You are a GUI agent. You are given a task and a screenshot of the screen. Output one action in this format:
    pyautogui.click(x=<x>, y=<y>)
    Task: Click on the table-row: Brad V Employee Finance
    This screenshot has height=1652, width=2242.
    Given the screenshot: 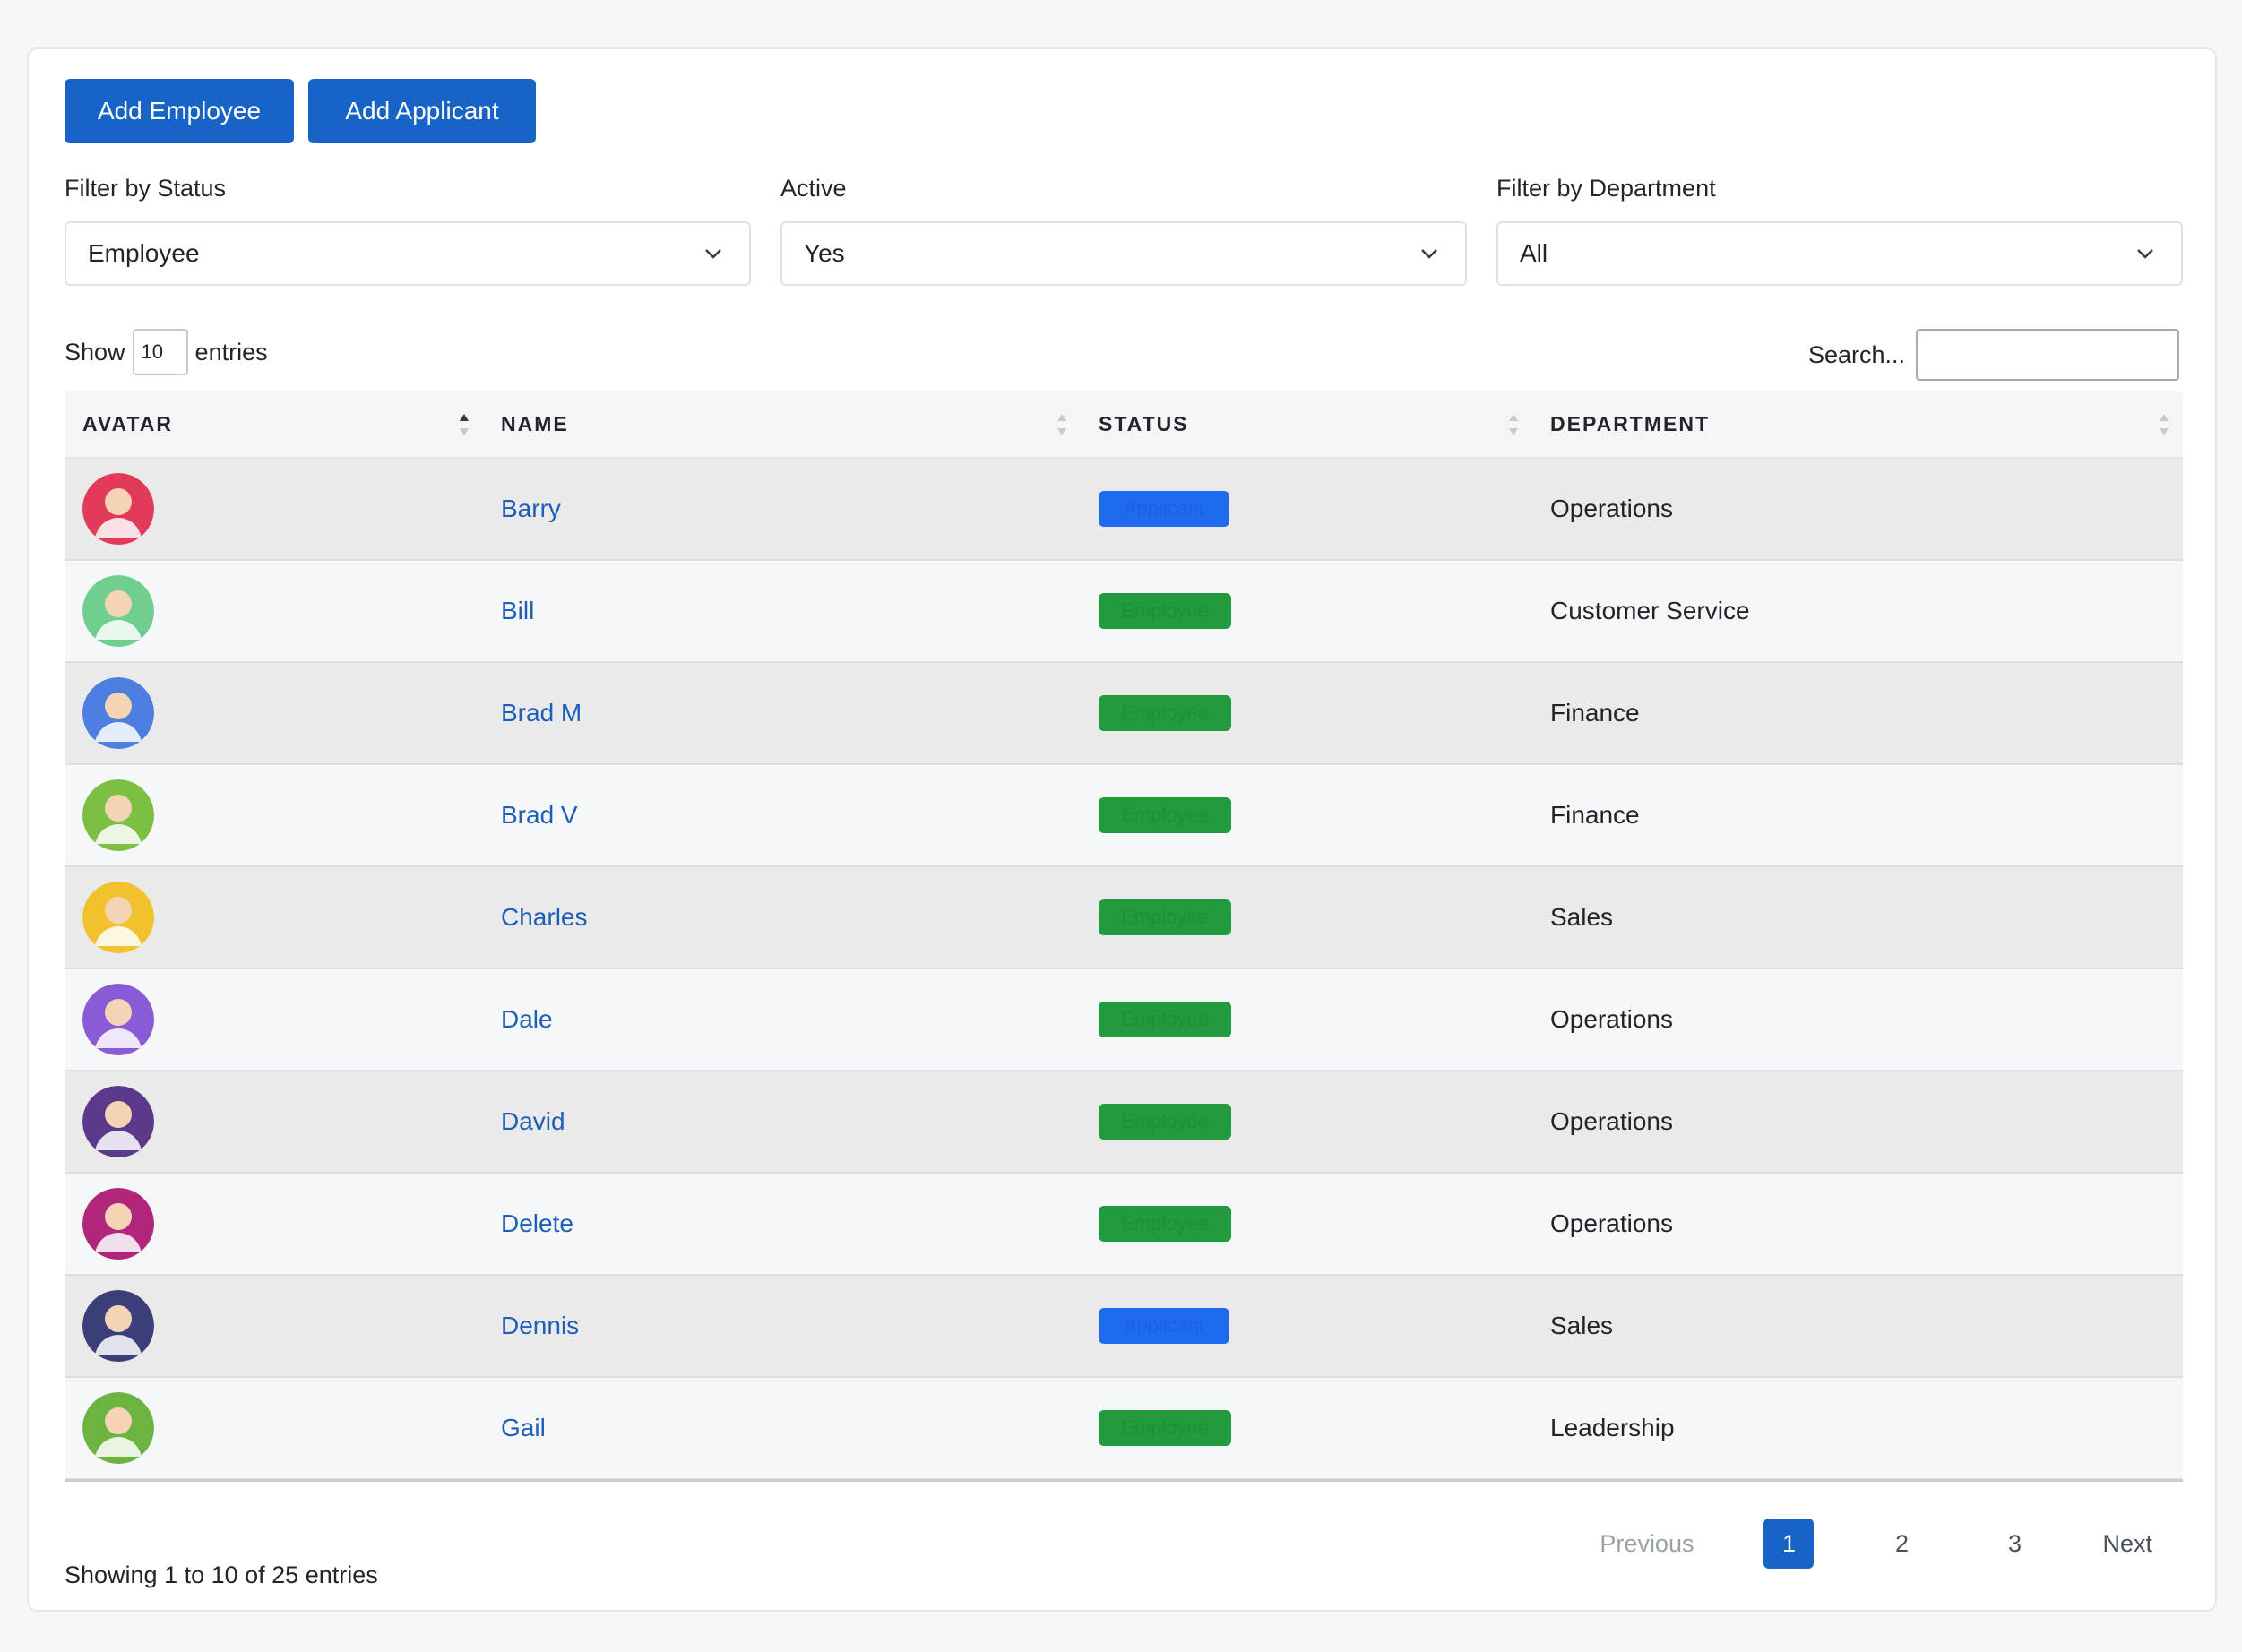 What is the action you would take?
    pyautogui.click(x=1124, y=816)
    